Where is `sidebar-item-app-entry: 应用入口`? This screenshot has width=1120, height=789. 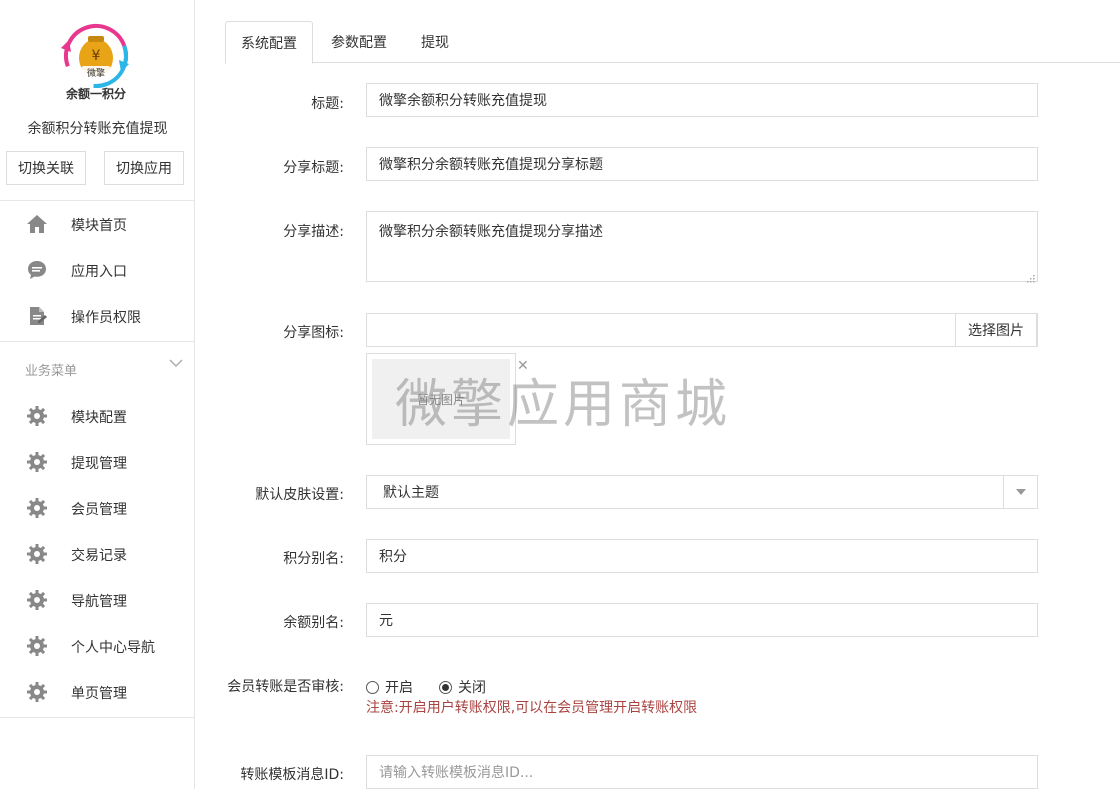 sidebar-item-app-entry: 应用入口 is located at coordinates (97, 269).